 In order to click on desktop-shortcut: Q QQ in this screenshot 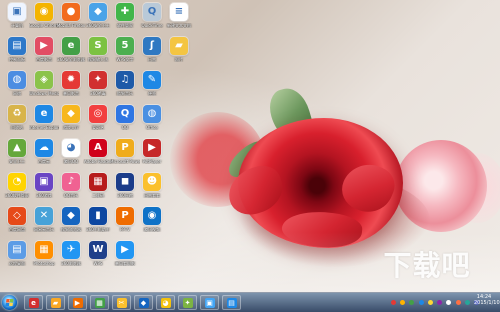, I will do `click(125, 120)`.